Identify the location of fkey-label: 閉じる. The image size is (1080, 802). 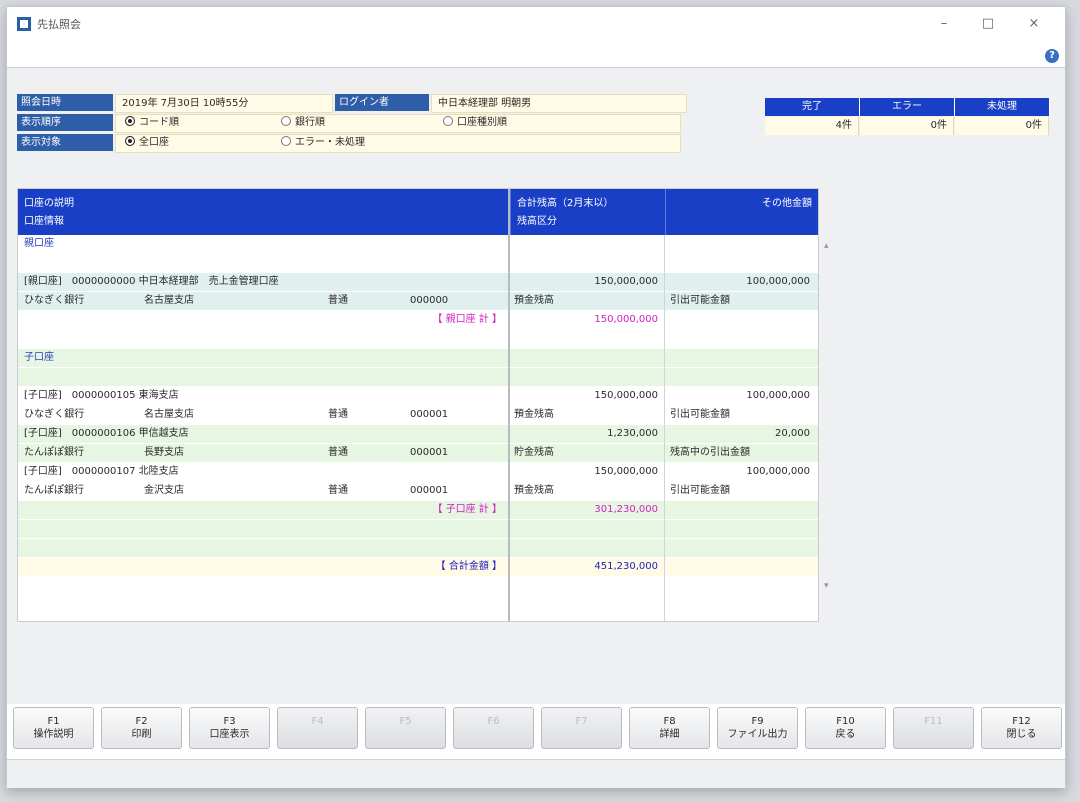
(1021, 734).